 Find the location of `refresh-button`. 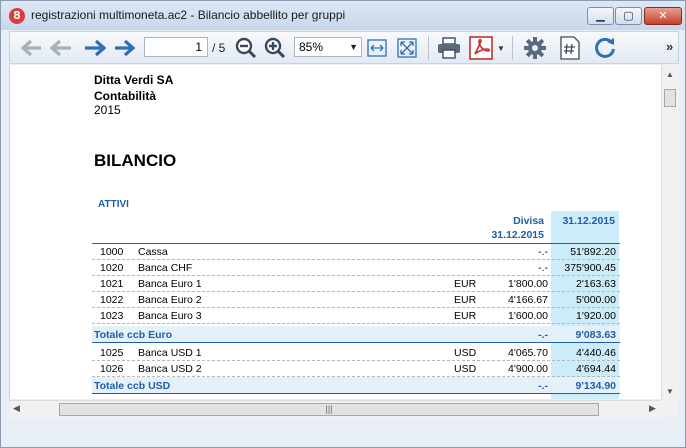

refresh-button is located at coordinates (605, 48).